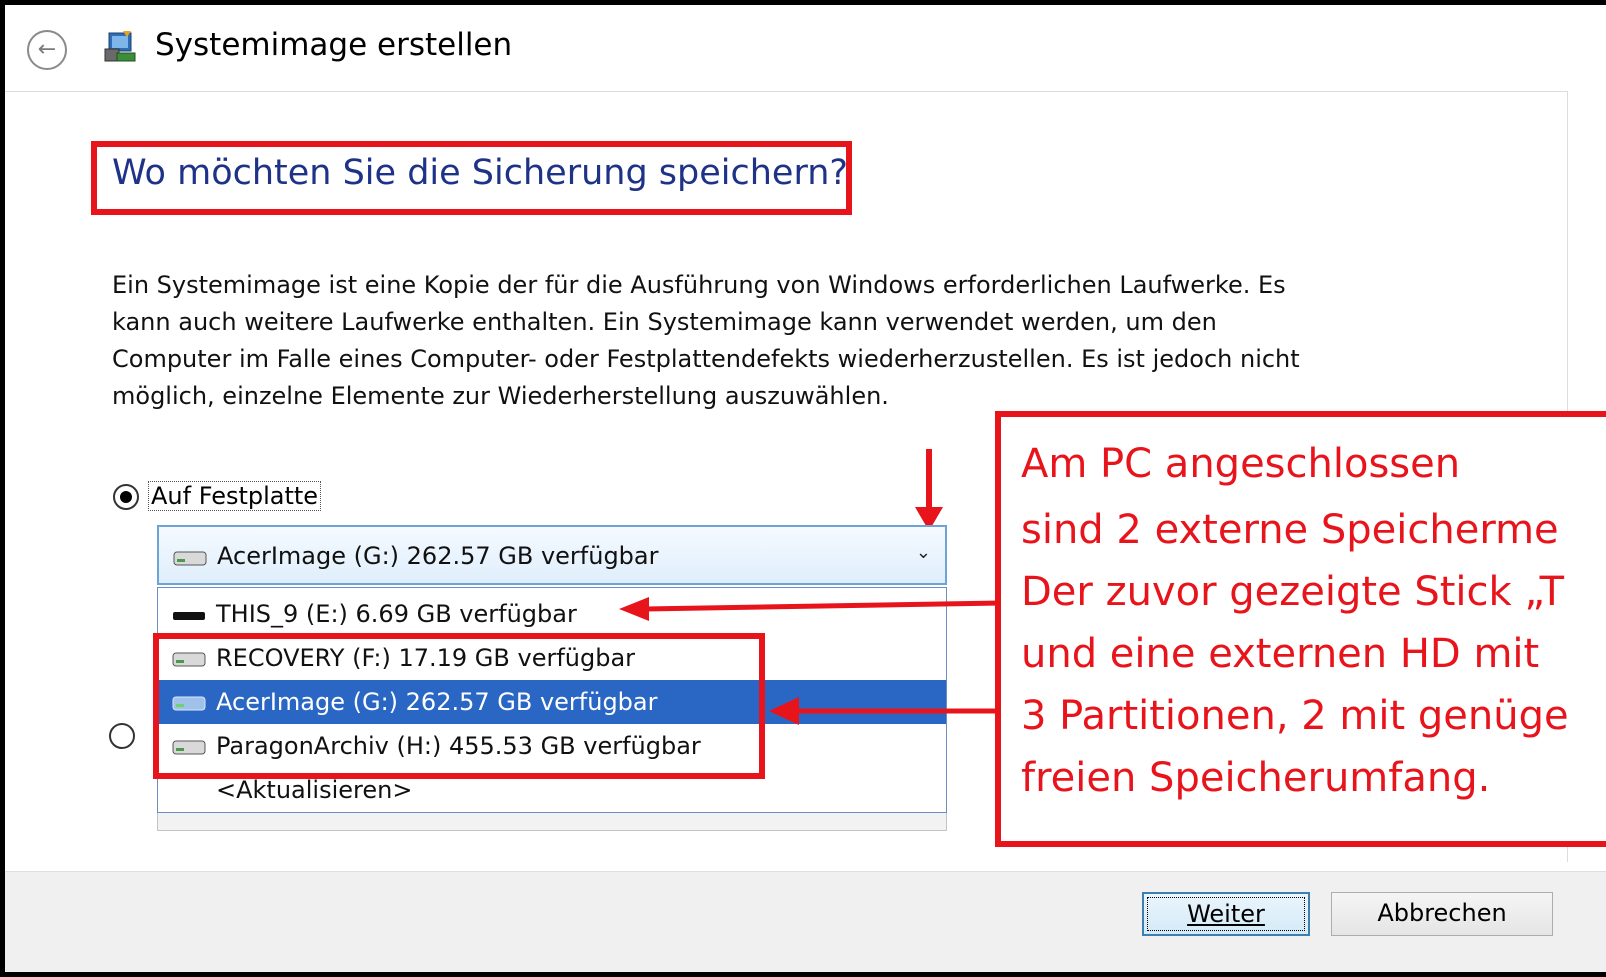 The height and width of the screenshot is (977, 1606). I want to click on usb-stick-icon, so click(189, 616).